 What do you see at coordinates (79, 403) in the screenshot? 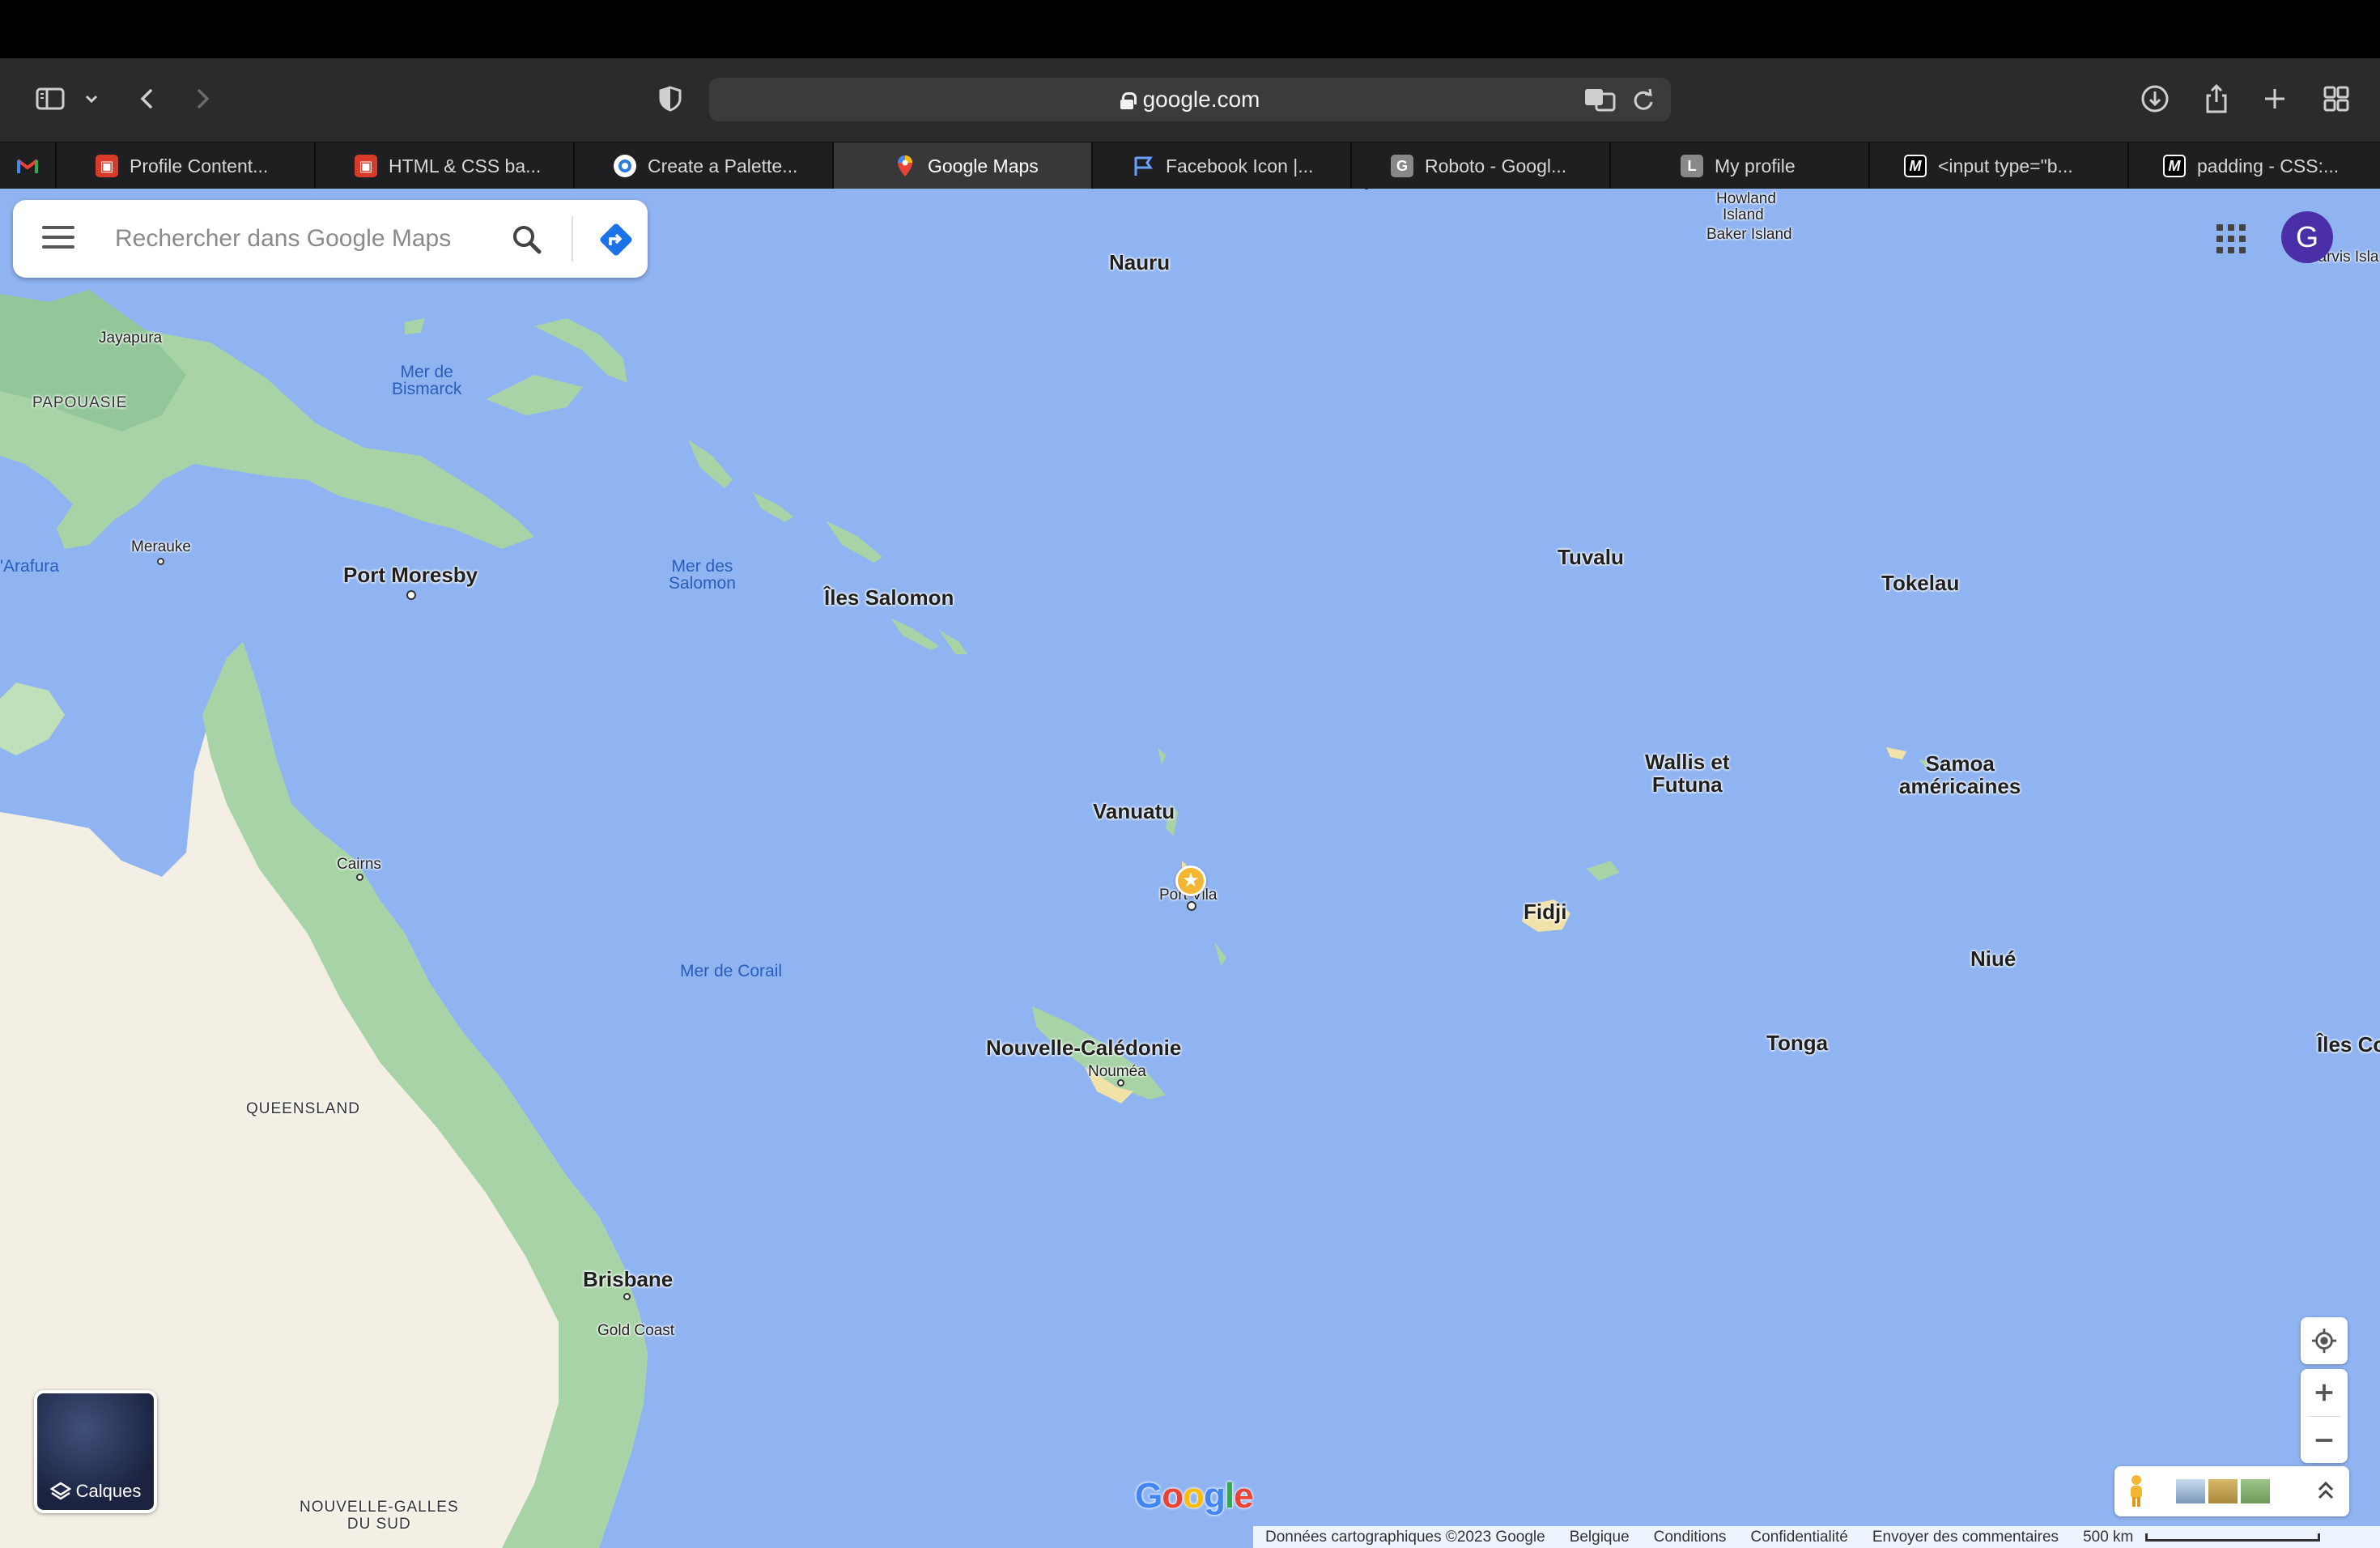
I see `label-papouasie: PAPOUASIE` at bounding box center [79, 403].